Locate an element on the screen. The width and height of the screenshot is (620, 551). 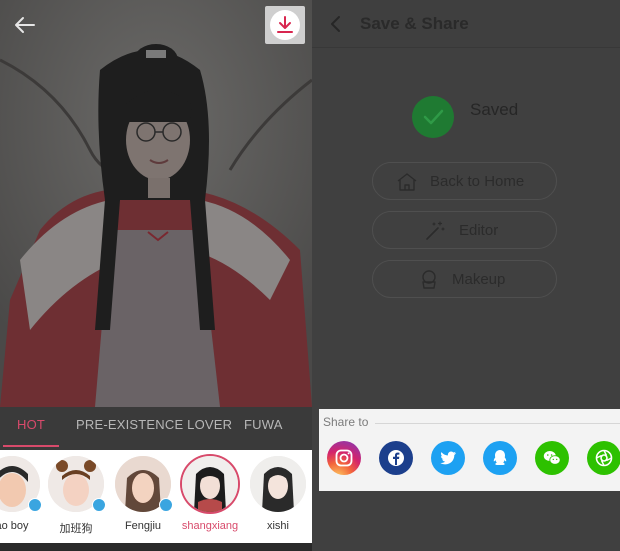
button-label: Back to Home is located at coordinates (477, 181).